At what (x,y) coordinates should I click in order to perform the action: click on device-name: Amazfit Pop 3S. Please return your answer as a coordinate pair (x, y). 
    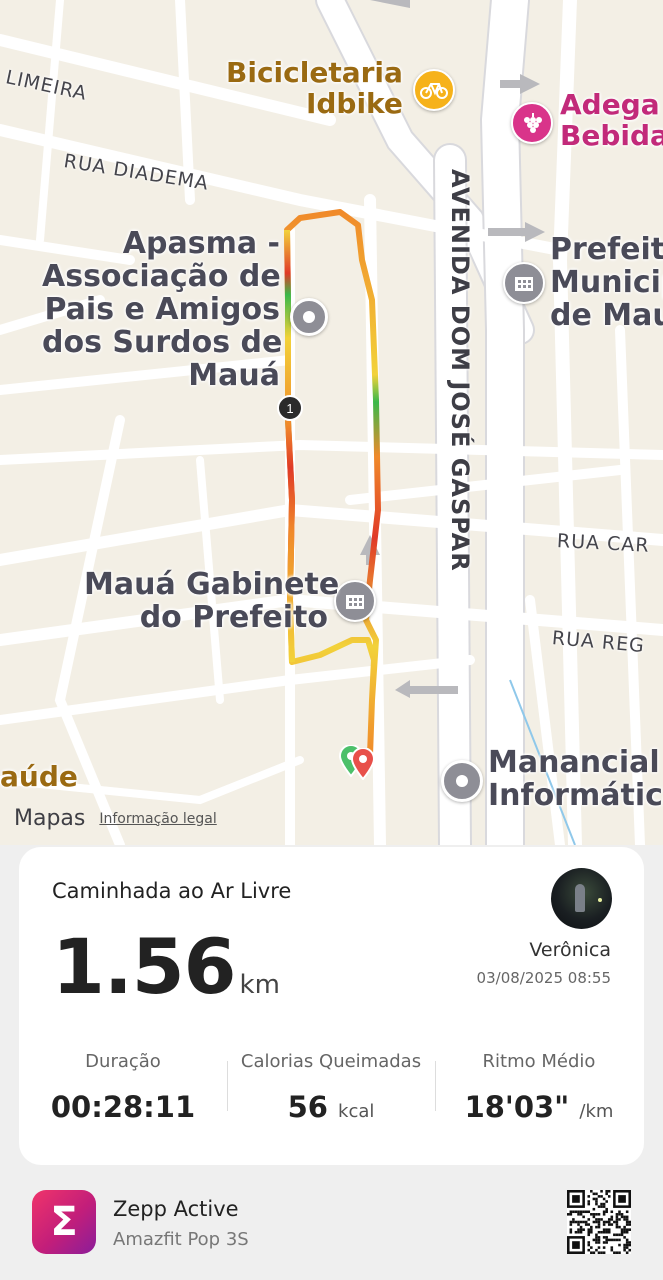
    Looking at the image, I should click on (181, 1239).